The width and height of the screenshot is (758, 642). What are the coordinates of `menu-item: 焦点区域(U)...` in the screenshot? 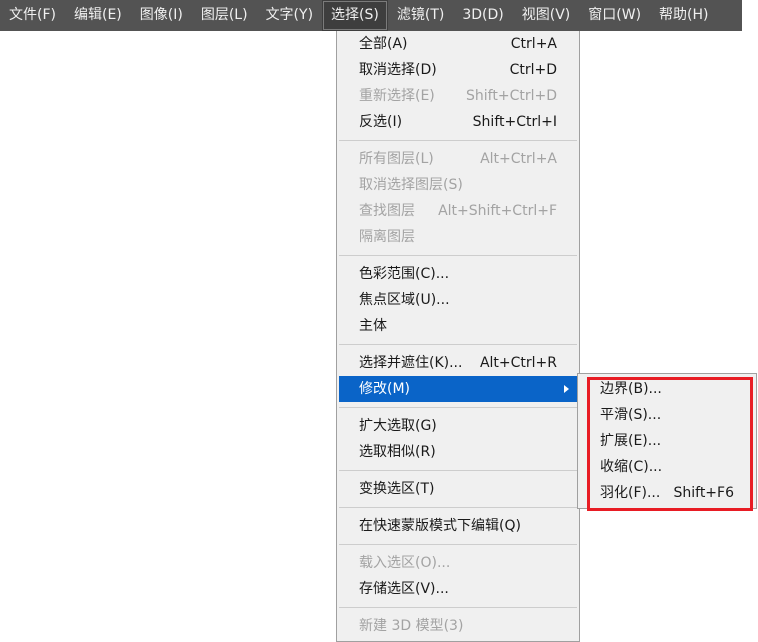 It's located at (458, 300).